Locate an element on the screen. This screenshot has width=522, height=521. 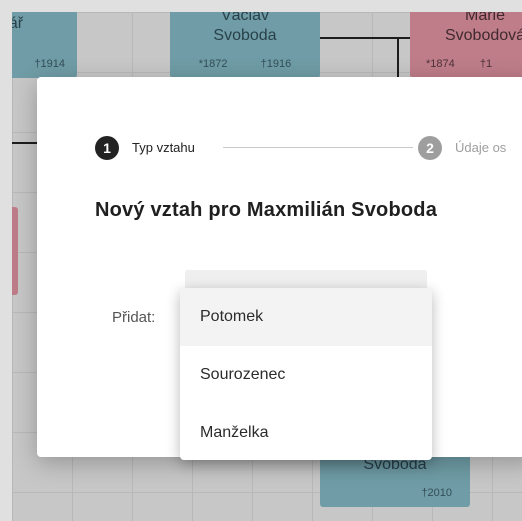
menu-item-potomek: Potomek is located at coordinates (306, 317).